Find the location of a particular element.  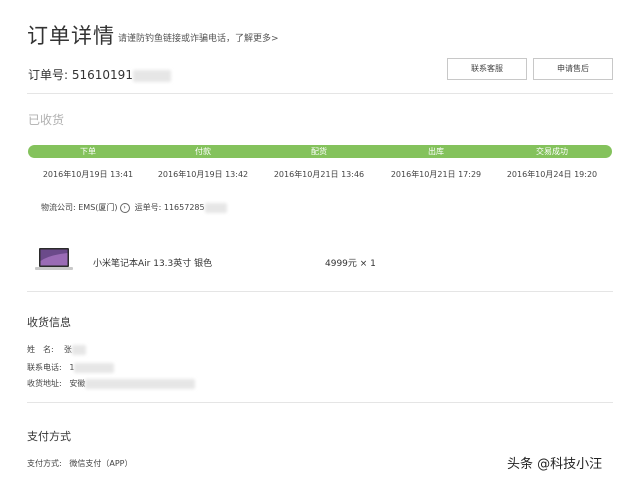

recipient-address-label: 收货地址: is located at coordinates (44, 383).